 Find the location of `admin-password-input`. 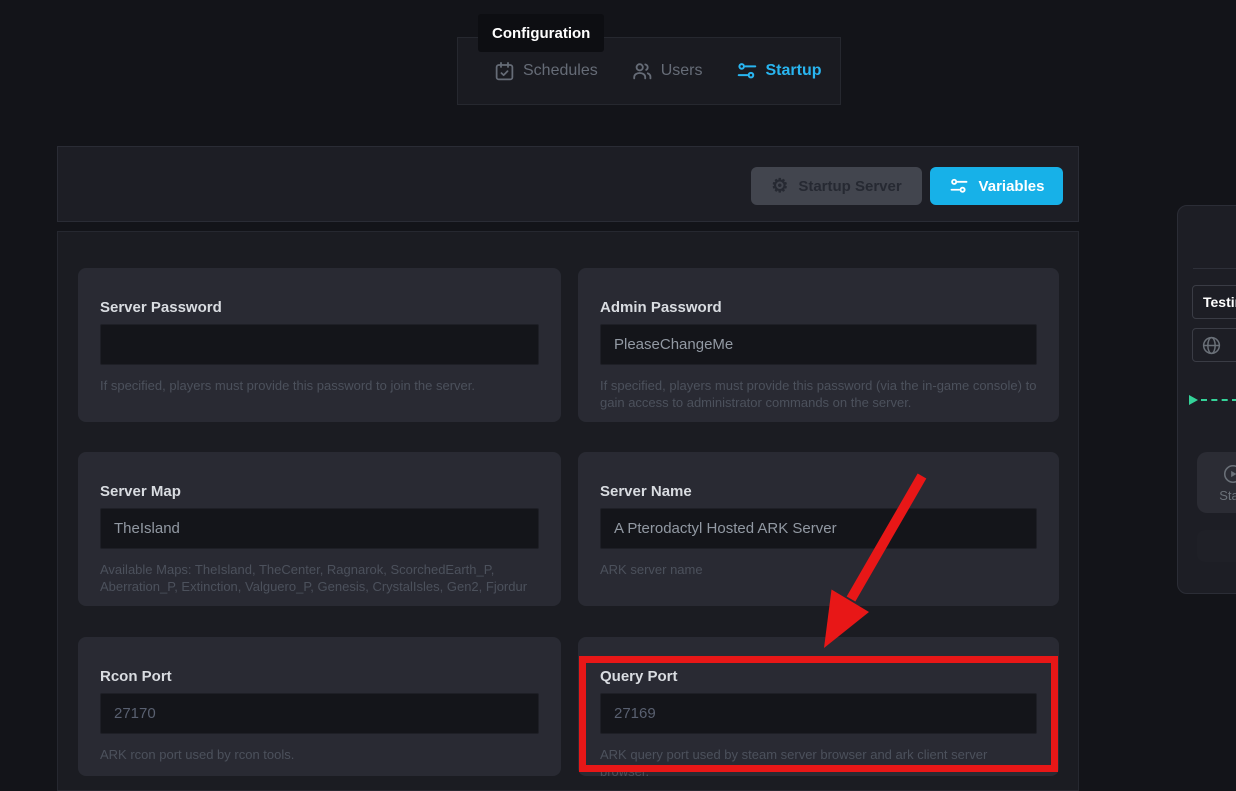

admin-password-input is located at coordinates (818, 344).